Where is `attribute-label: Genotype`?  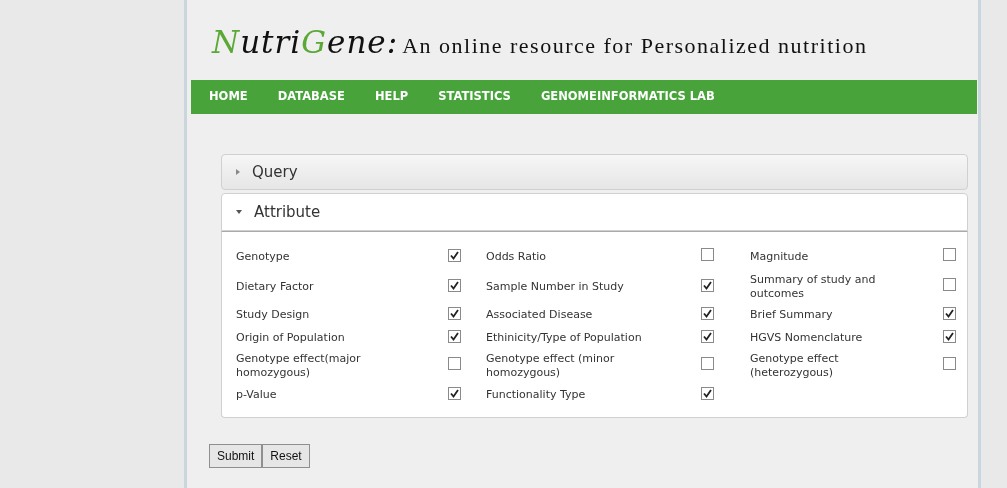 attribute-label: Genotype is located at coordinates (263, 257).